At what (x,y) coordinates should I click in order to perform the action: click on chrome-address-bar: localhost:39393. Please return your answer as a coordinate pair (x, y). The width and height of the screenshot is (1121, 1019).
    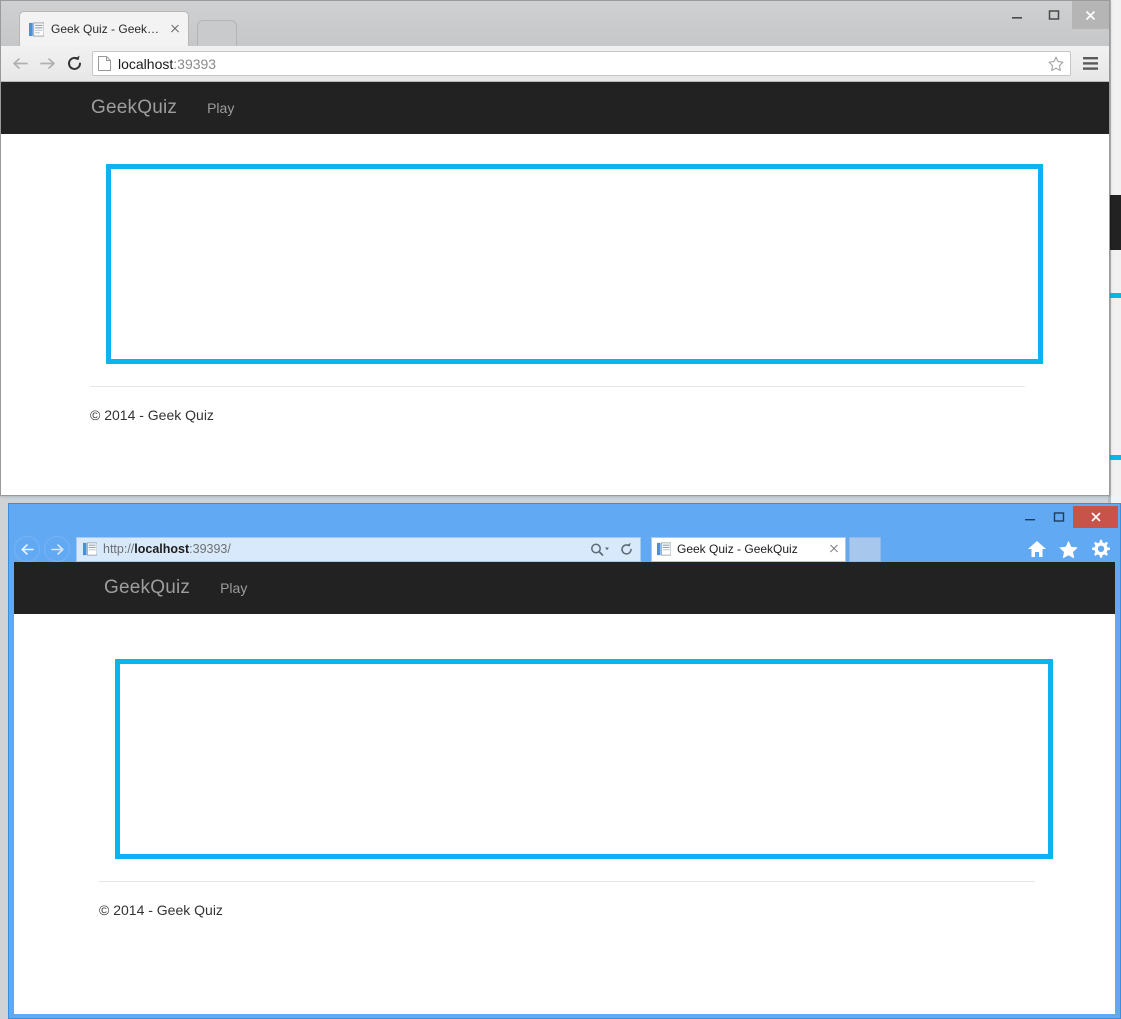
    Looking at the image, I should click on (581, 63).